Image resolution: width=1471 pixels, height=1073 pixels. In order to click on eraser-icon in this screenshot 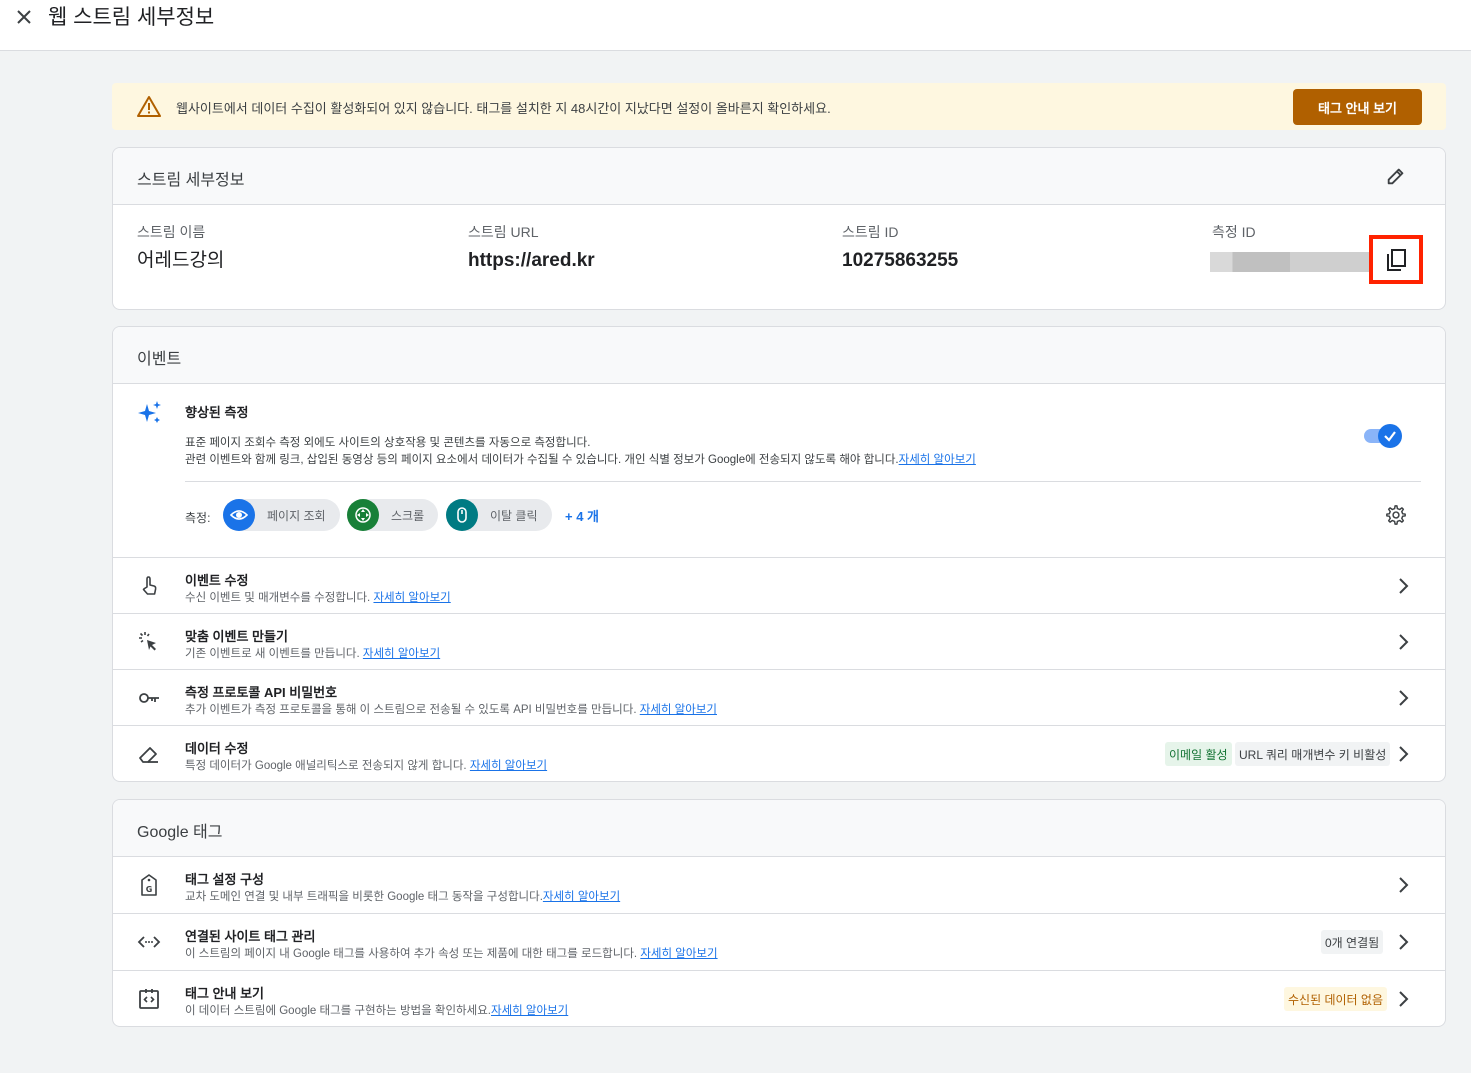, I will do `click(148, 755)`.